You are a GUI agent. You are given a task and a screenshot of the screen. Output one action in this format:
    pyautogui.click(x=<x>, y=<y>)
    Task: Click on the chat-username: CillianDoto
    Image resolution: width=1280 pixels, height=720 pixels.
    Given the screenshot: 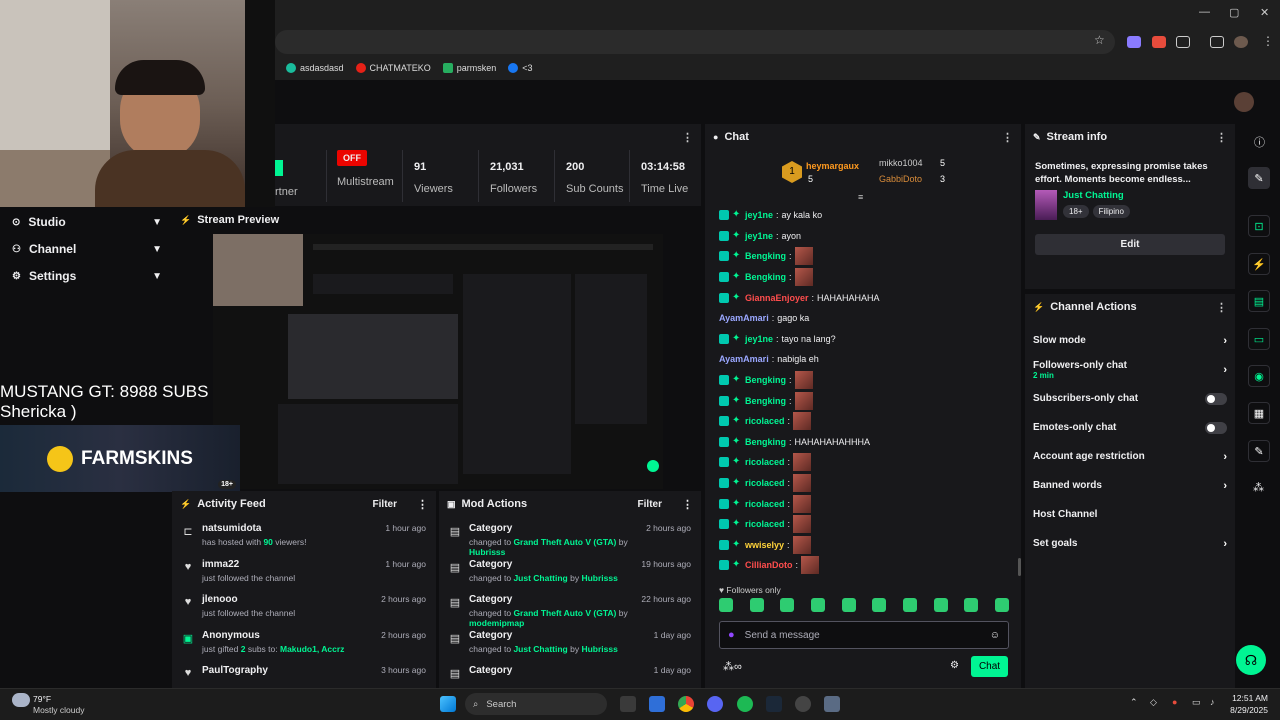 What is the action you would take?
    pyautogui.click(x=769, y=565)
    